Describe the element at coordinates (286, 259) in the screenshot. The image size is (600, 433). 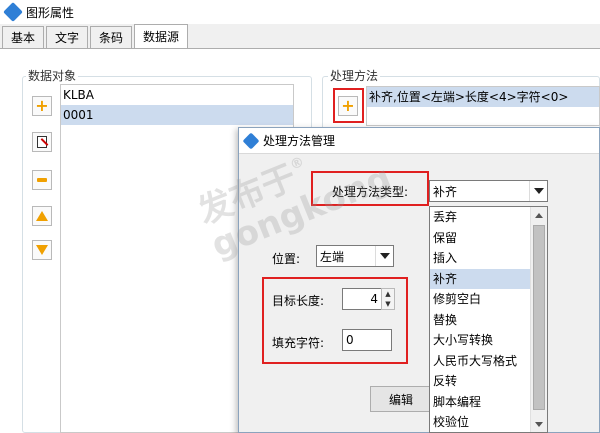
I see `position-label: 位置:` at that location.